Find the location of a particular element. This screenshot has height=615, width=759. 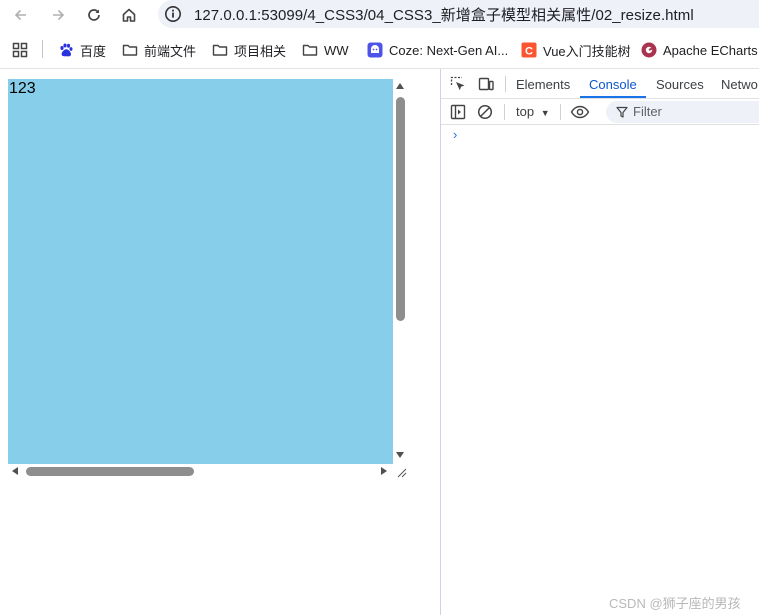

inspect-icon is located at coordinates (457, 83).